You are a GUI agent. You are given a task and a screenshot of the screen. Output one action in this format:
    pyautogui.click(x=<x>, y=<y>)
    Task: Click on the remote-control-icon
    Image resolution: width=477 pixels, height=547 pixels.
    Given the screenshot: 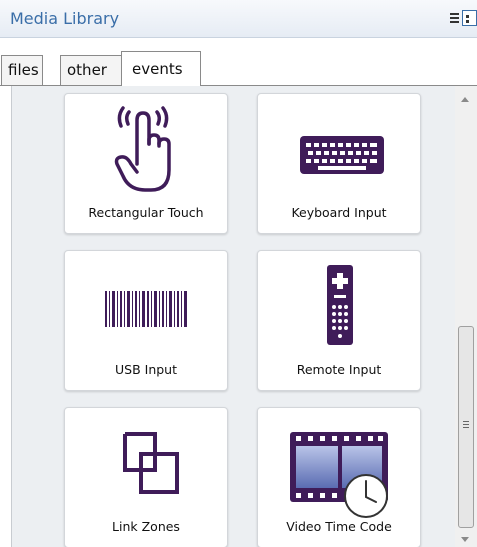 What is the action you would take?
    pyautogui.click(x=340, y=305)
    